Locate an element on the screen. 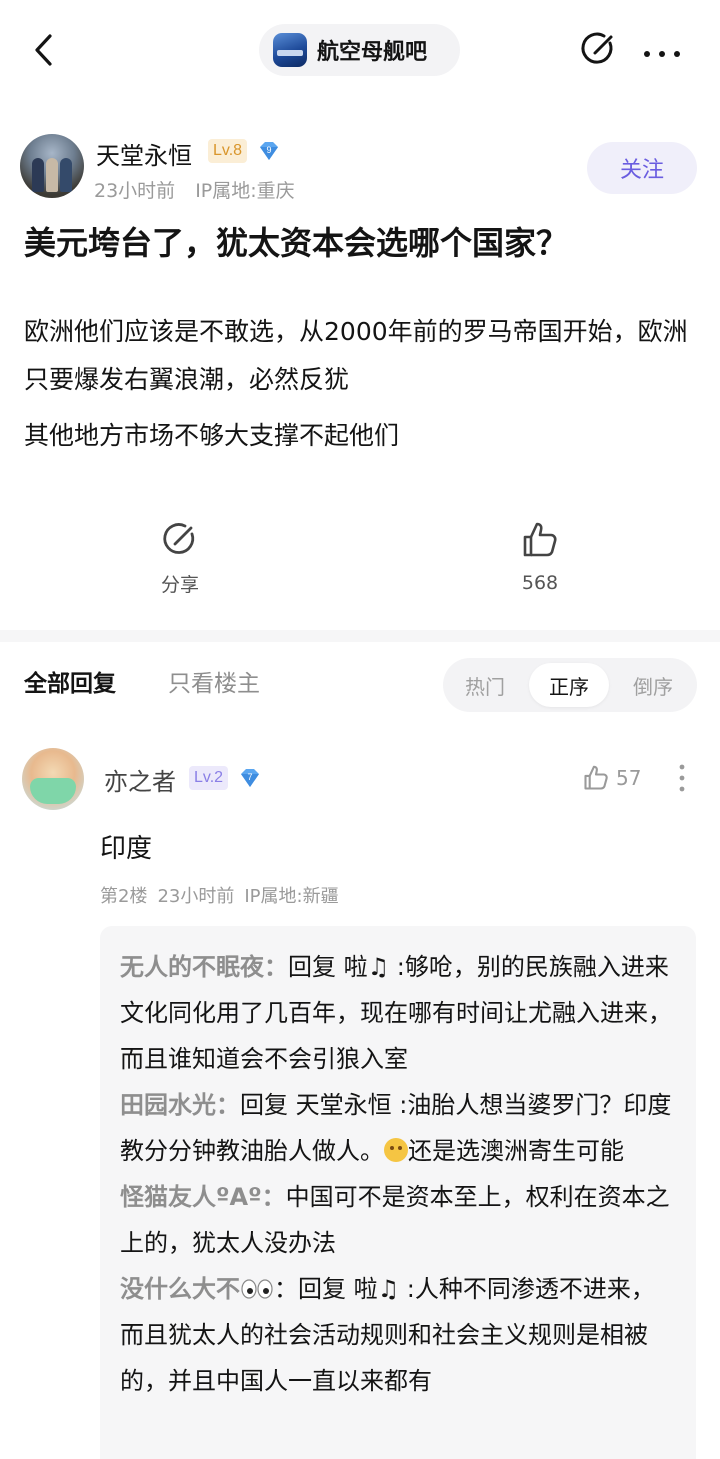 The width and height of the screenshot is (720, 1459). emoji-icon is located at coordinates (396, 1150).